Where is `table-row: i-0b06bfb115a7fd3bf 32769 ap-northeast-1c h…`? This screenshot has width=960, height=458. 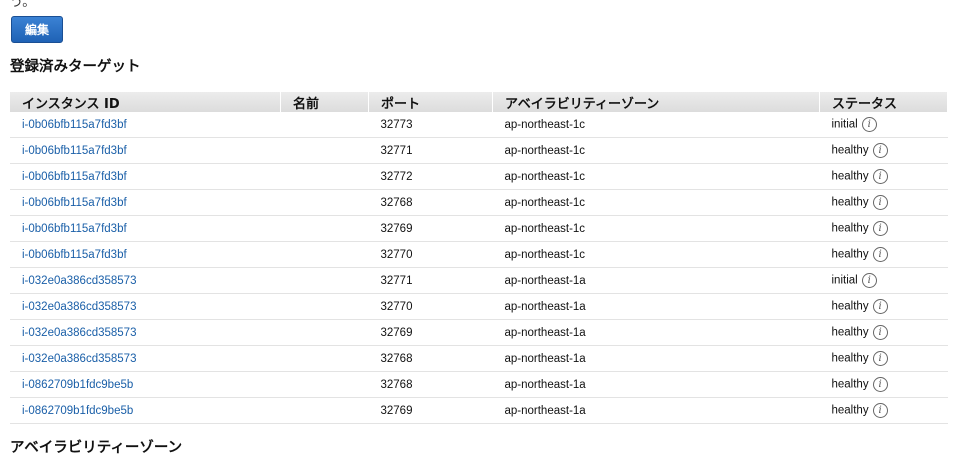
table-row: i-0b06bfb115a7fd3bf 32769 ap-northeast-1c h… is located at coordinates (479, 228).